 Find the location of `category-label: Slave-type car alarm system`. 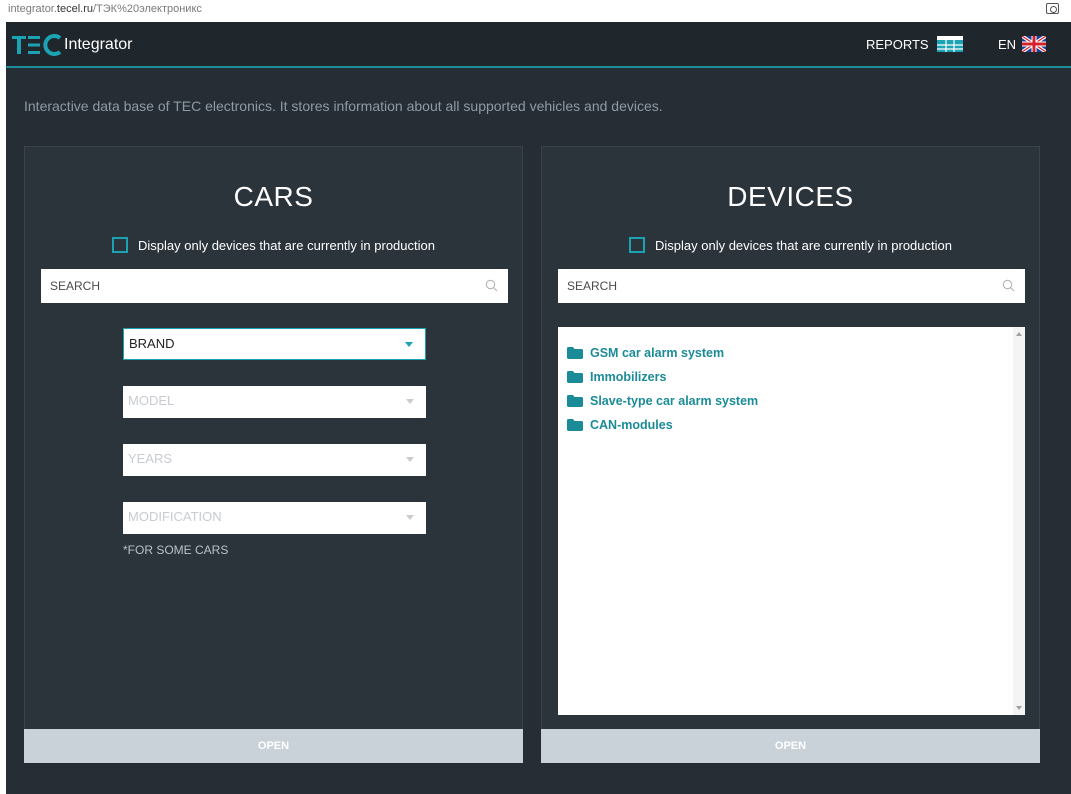

category-label: Slave-type car alarm system is located at coordinates (674, 401).